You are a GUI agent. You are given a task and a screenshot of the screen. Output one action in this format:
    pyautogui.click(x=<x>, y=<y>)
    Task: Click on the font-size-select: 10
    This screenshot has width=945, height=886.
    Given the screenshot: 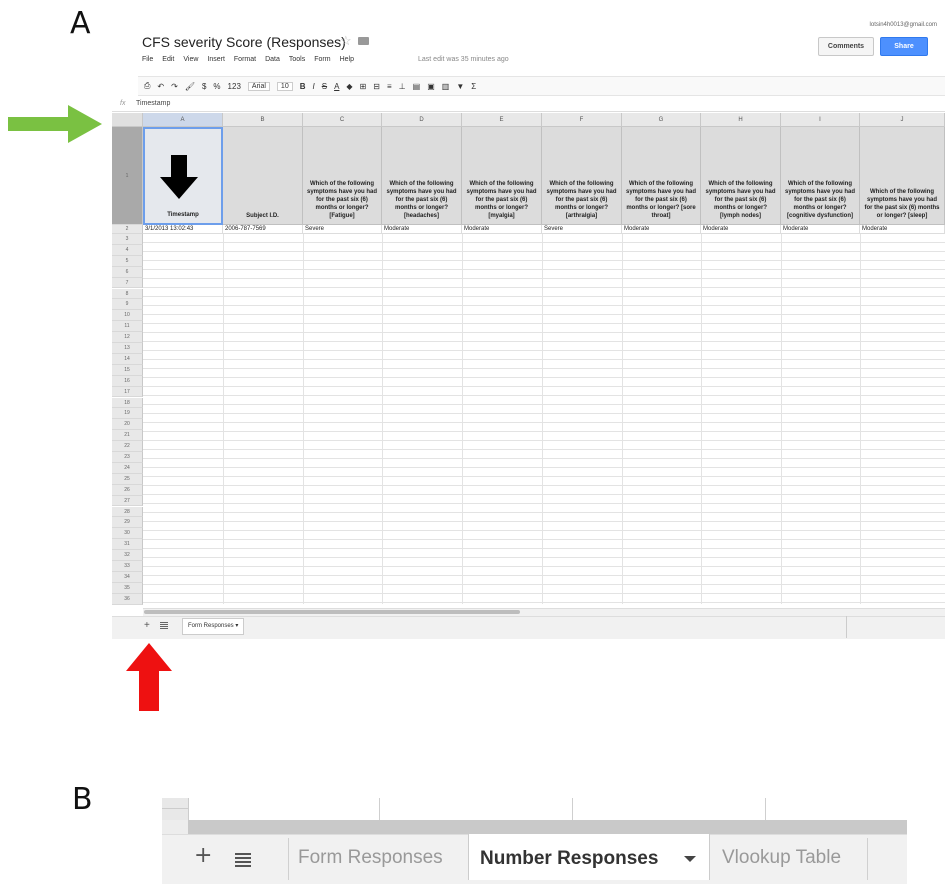 What is the action you would take?
    pyautogui.click(x=284, y=86)
    